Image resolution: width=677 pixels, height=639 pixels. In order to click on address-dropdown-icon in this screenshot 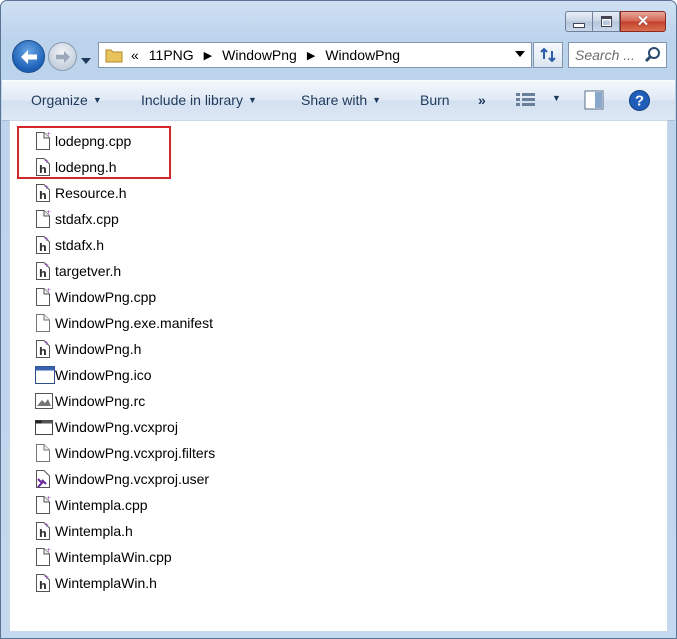, I will do `click(520, 54)`.